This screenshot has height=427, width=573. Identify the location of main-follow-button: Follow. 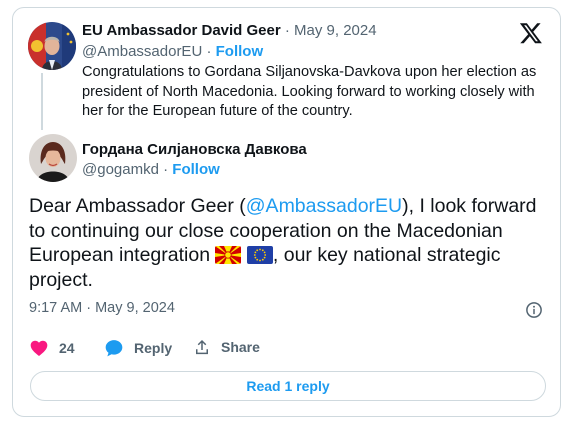
(196, 169).